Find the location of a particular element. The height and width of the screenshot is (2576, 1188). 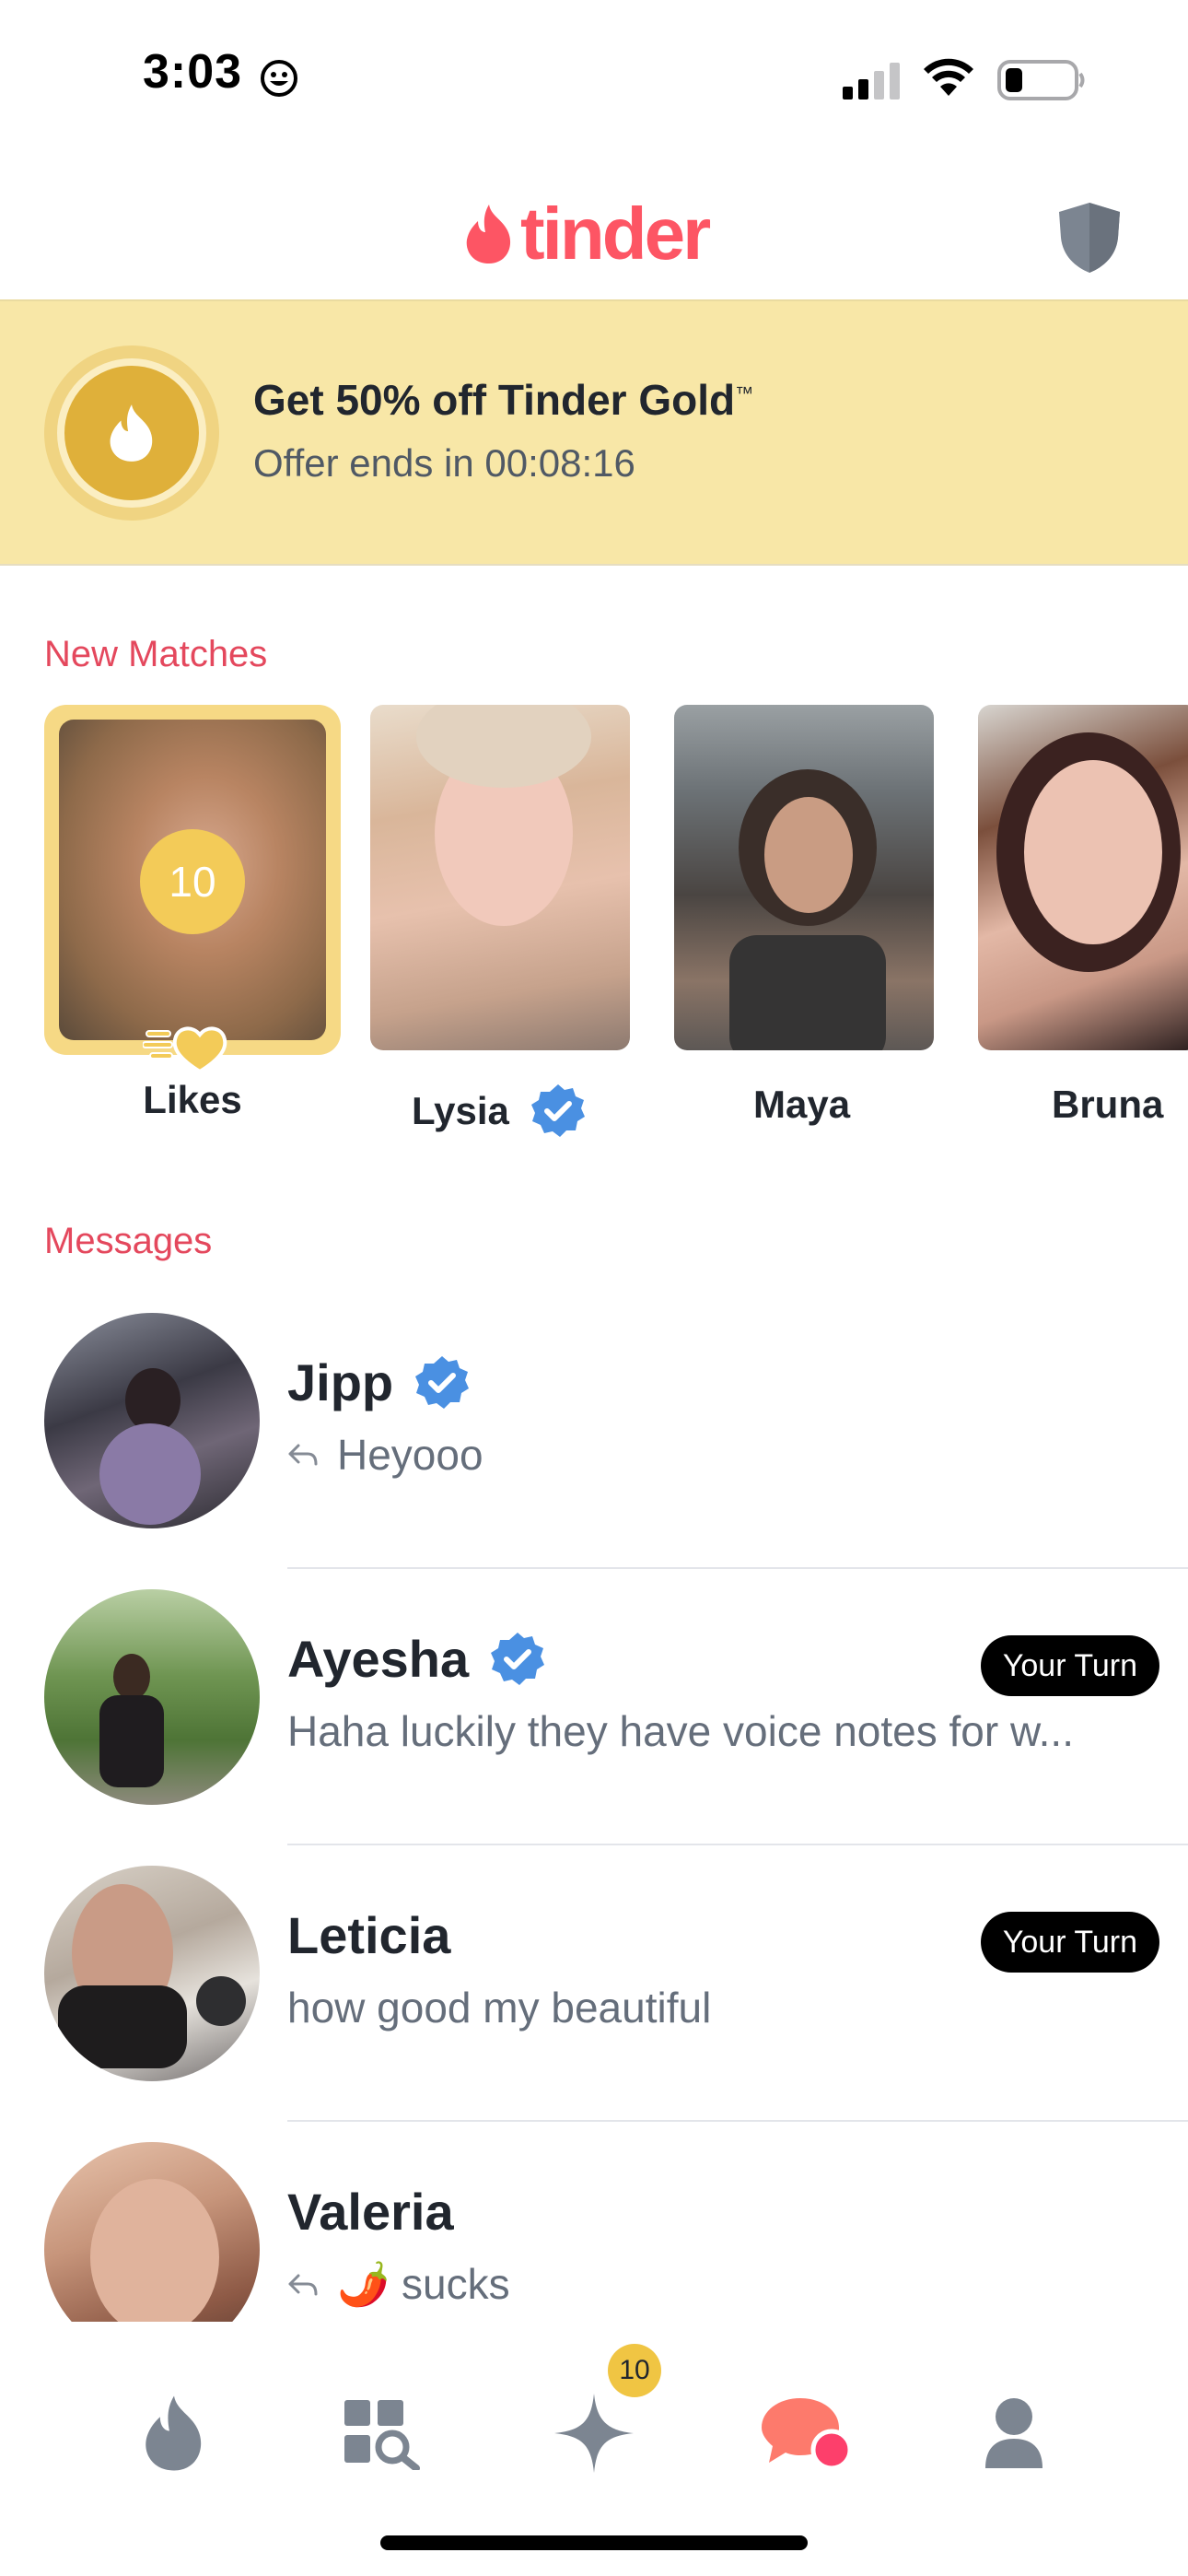

message-preview: how good my beautiful is located at coordinates (499, 2008).